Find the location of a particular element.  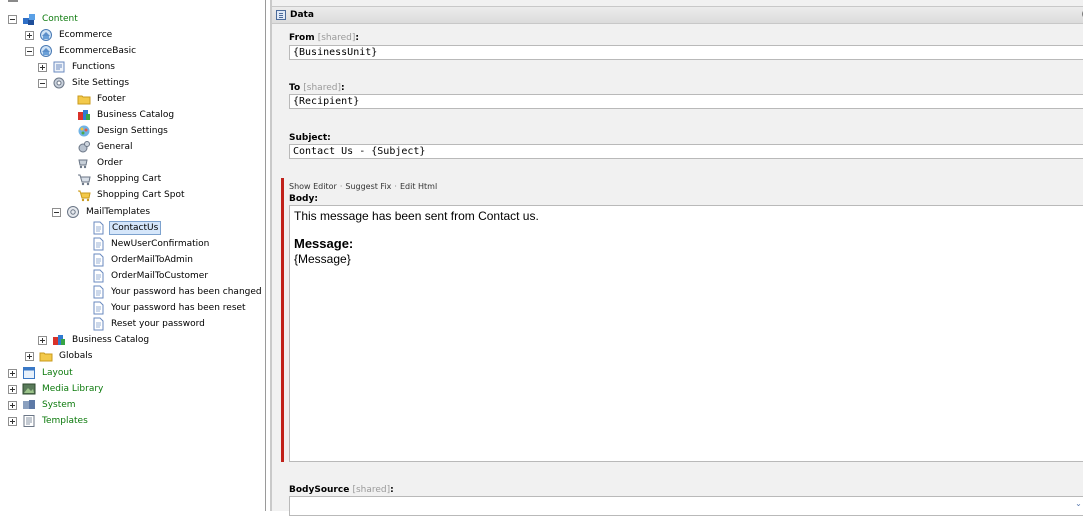

tree-item-shopping-cart-spot: Shopping Cart Spot is located at coordinates (124, 195).